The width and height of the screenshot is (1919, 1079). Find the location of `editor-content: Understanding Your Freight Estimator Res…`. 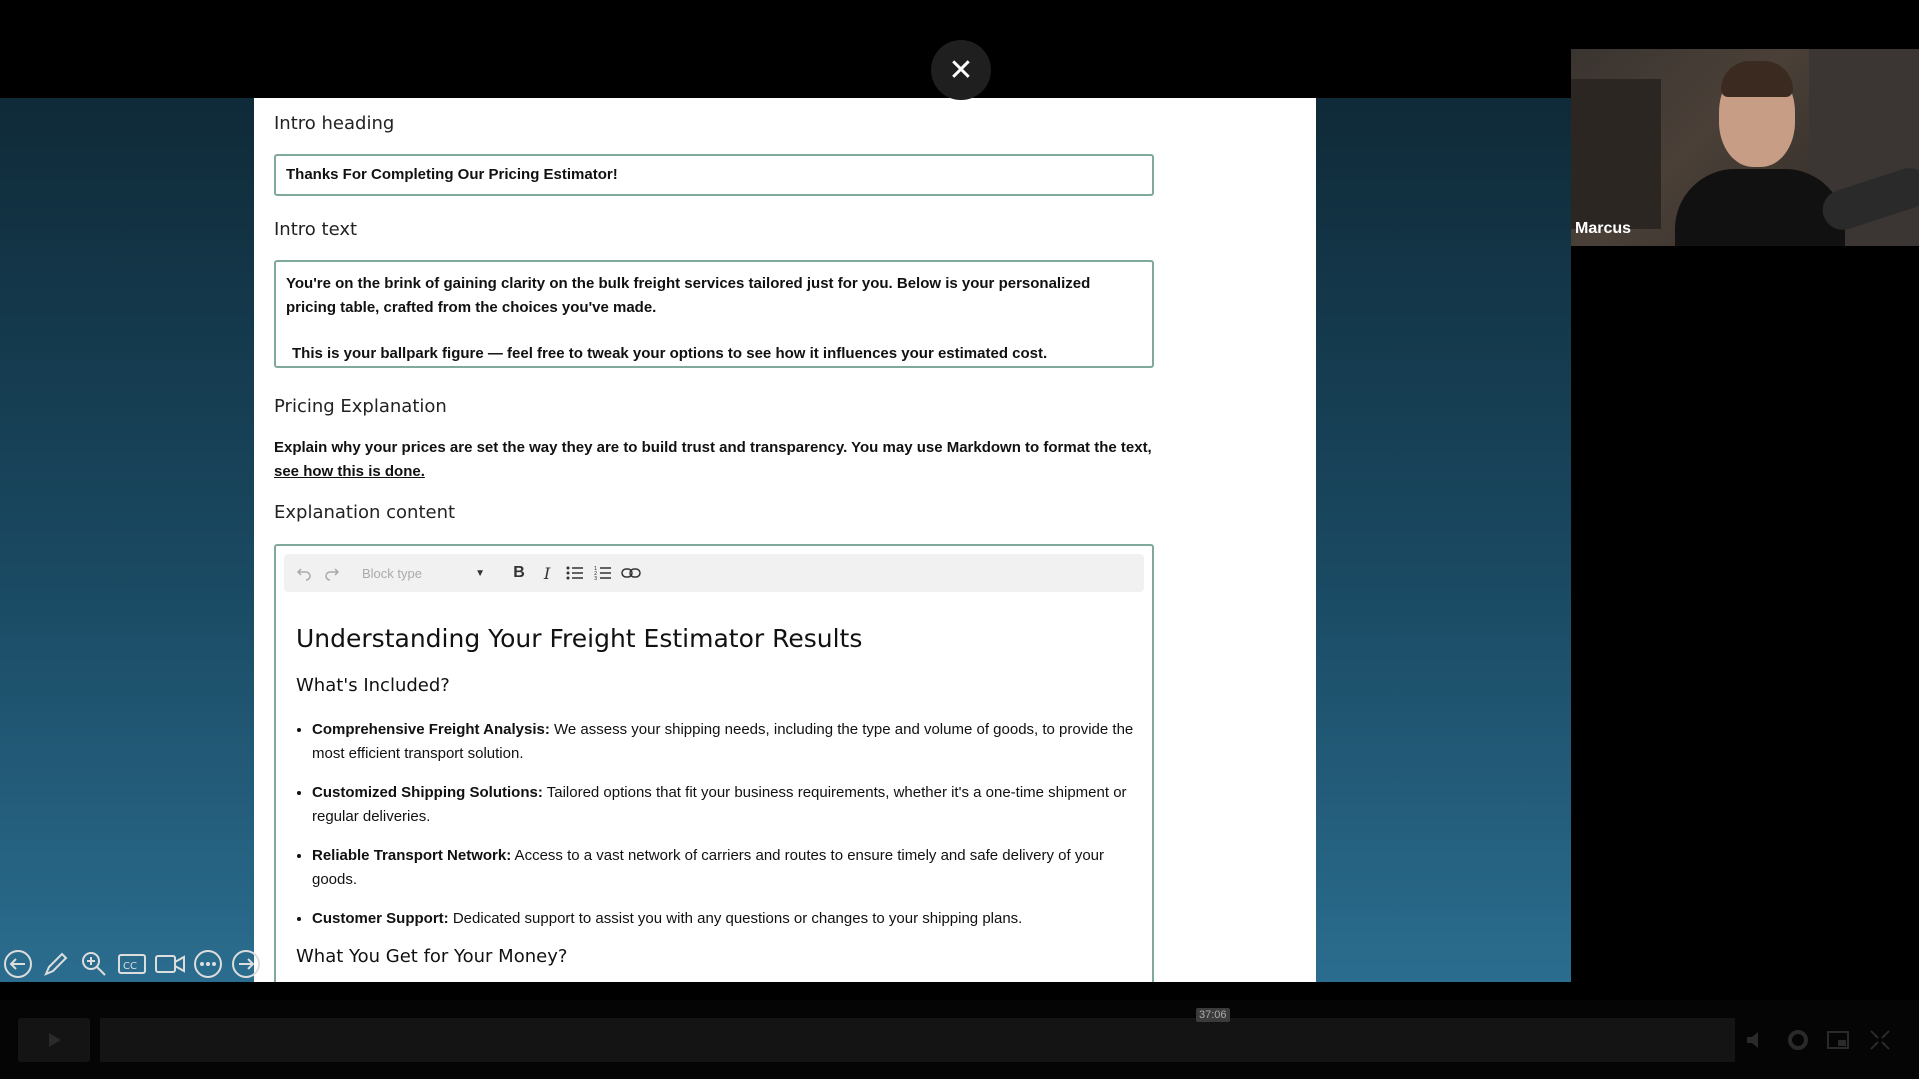

editor-content: Understanding Your Freight Estimator Res… is located at coordinates (716, 795).